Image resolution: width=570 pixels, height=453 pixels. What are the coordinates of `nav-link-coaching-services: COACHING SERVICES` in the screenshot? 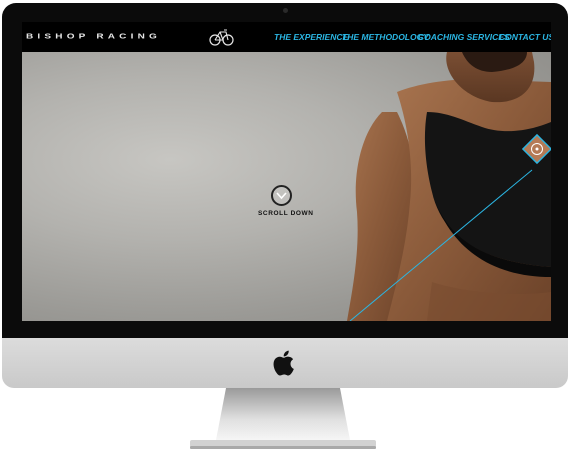 It's located at (464, 37).